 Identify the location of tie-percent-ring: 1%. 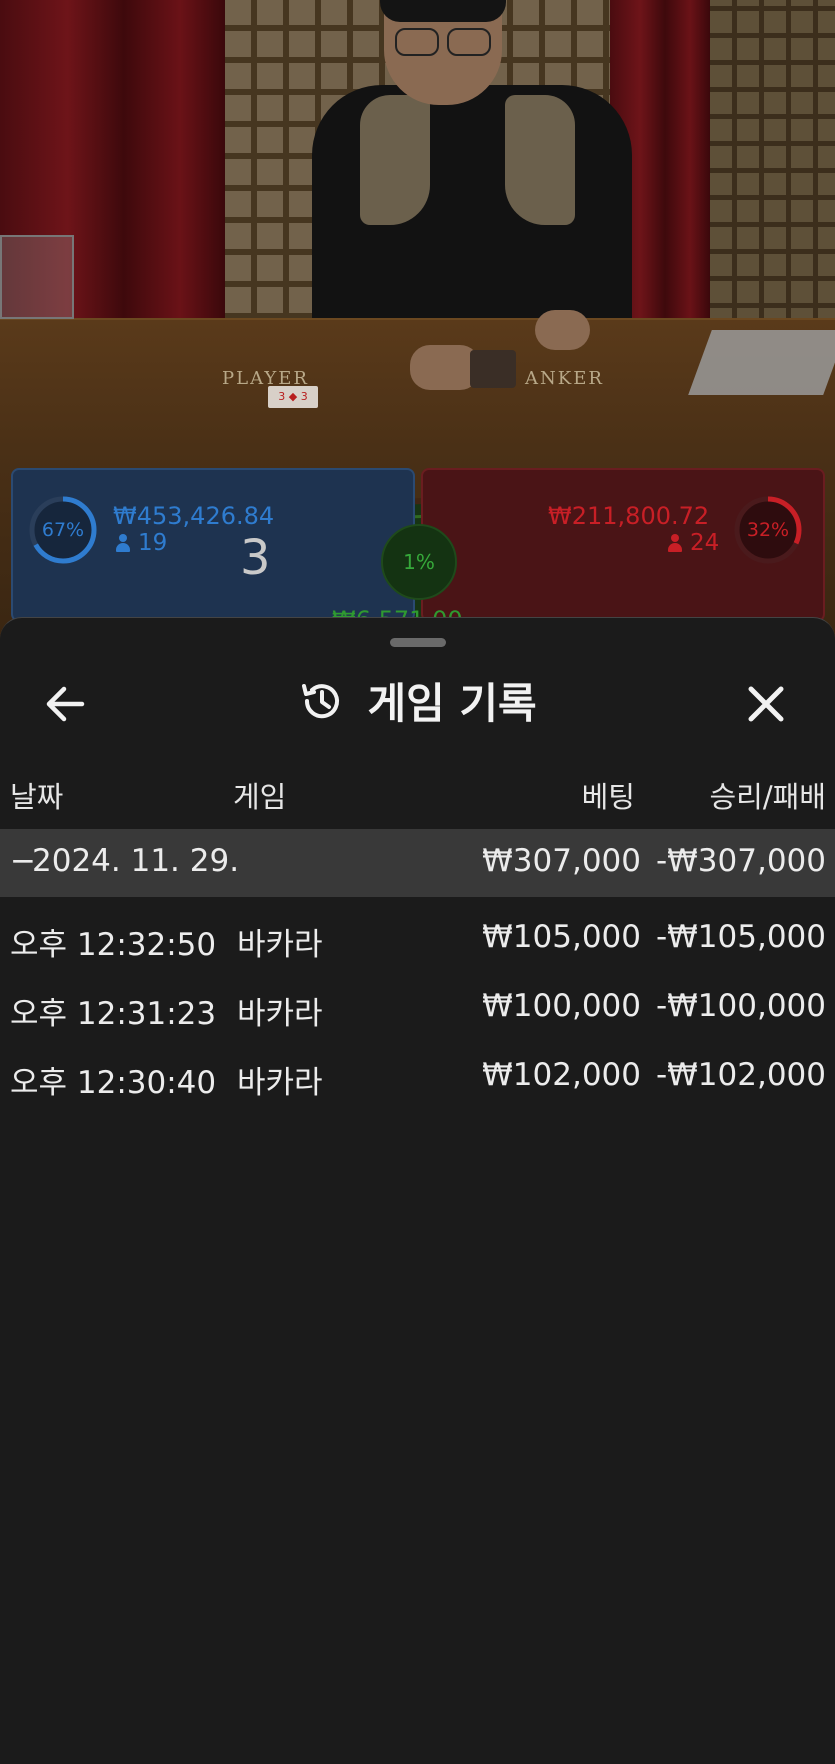
(419, 562).